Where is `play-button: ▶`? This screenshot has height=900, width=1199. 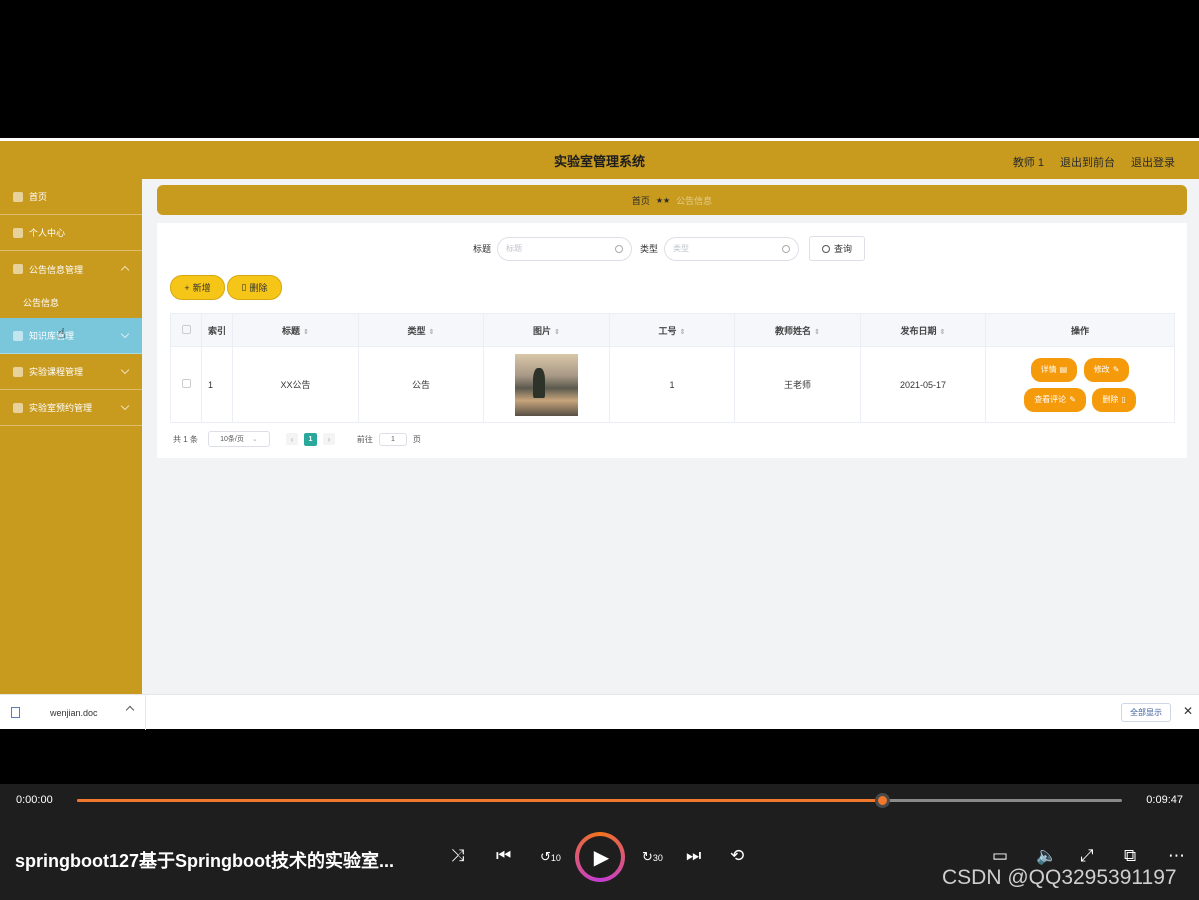 play-button: ▶ is located at coordinates (600, 857).